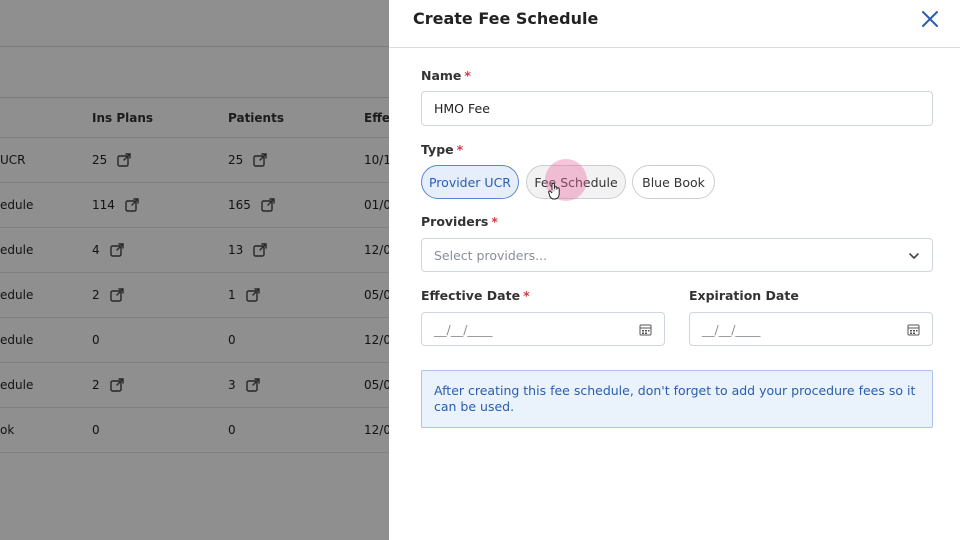 Image resolution: width=960 pixels, height=540 pixels. Describe the element at coordinates (463, 329) in the screenshot. I see `effective-date-placeholder: __/__/____` at that location.